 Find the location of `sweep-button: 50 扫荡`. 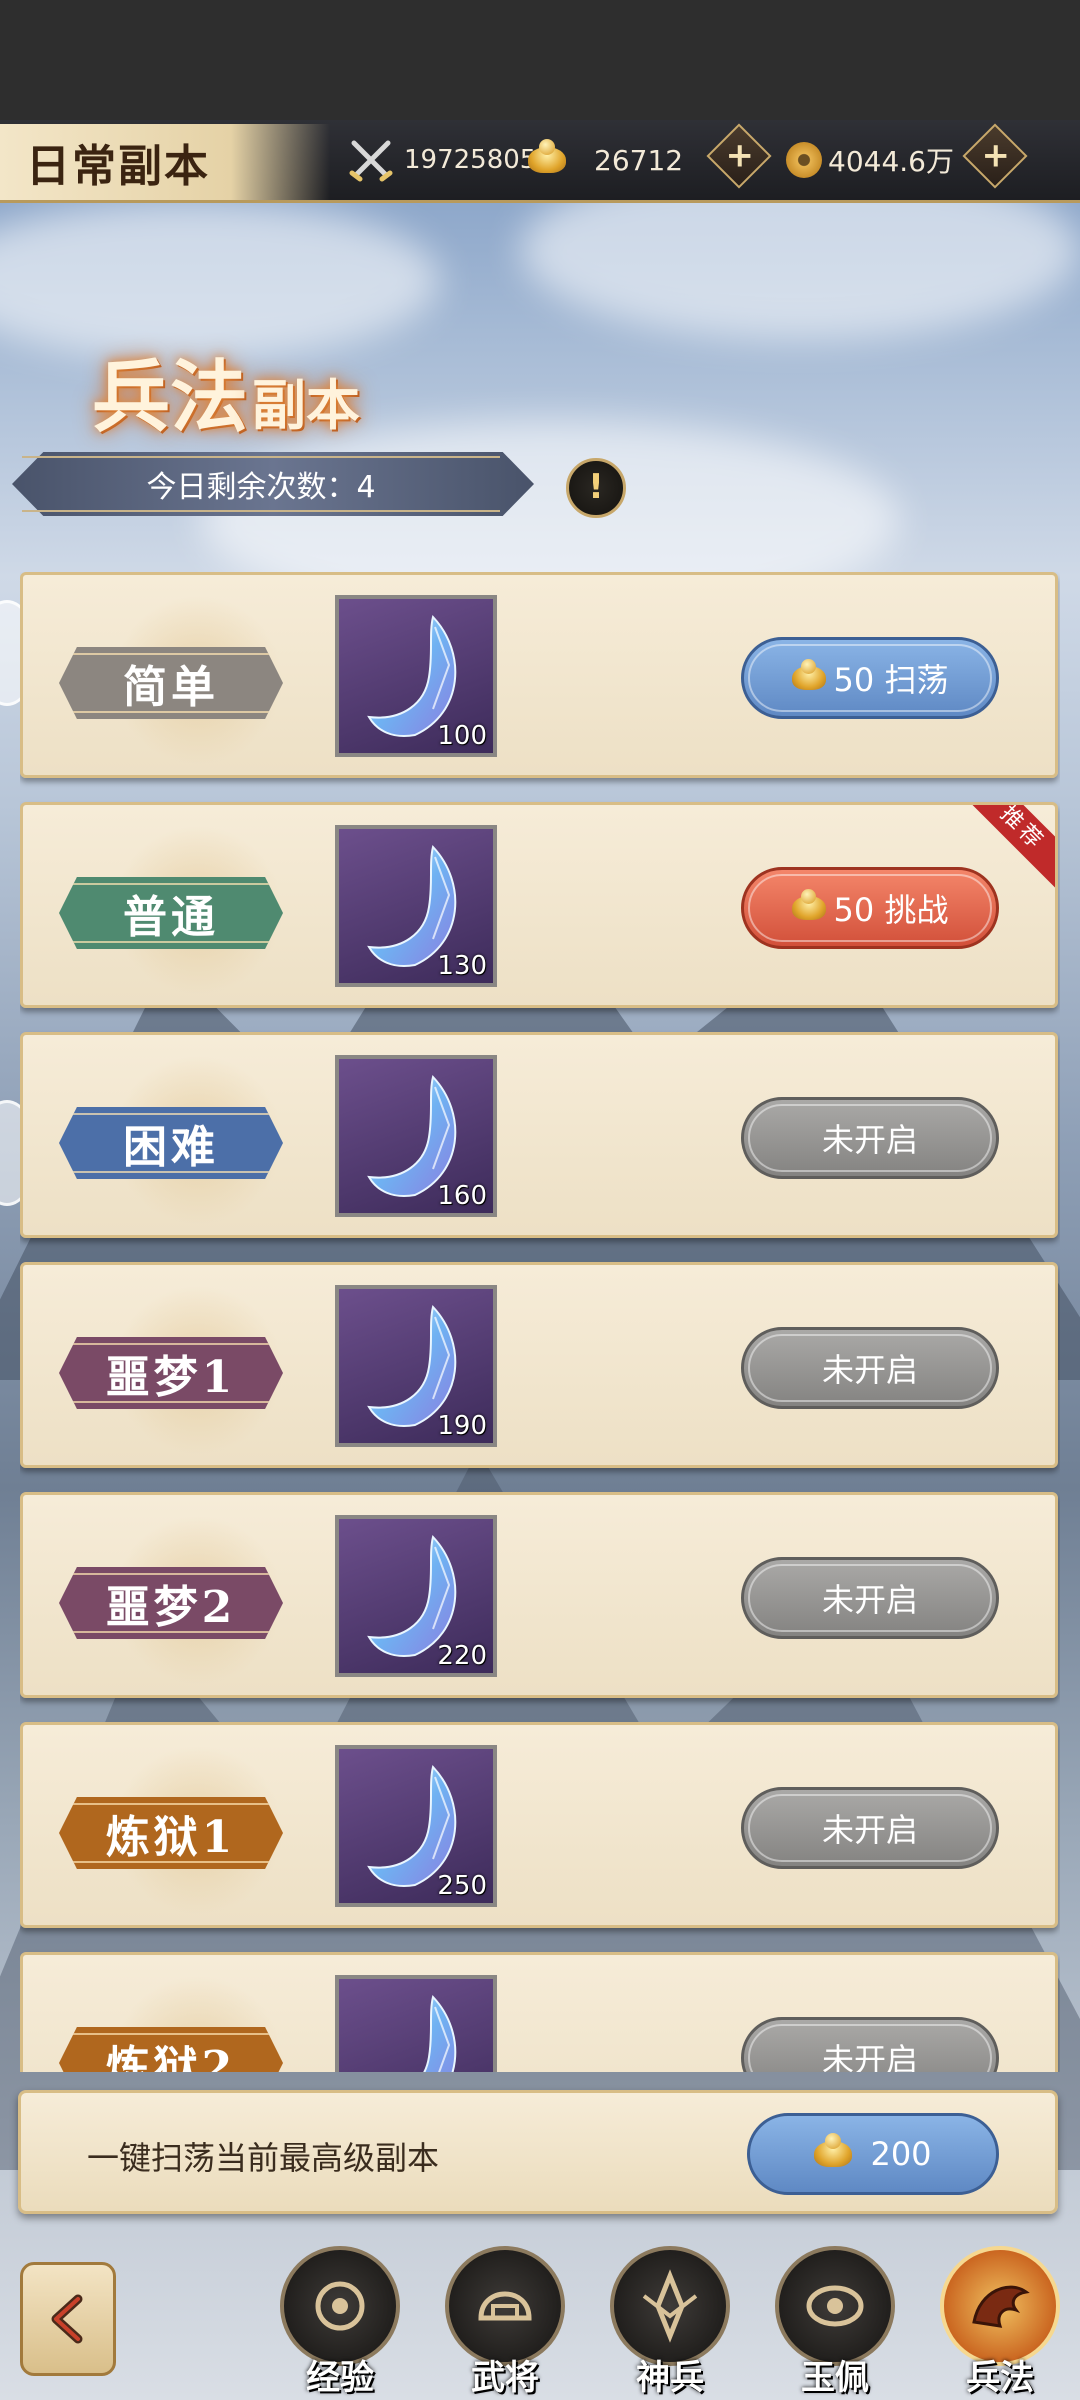

sweep-button: 50 扫荡 is located at coordinates (870, 678).